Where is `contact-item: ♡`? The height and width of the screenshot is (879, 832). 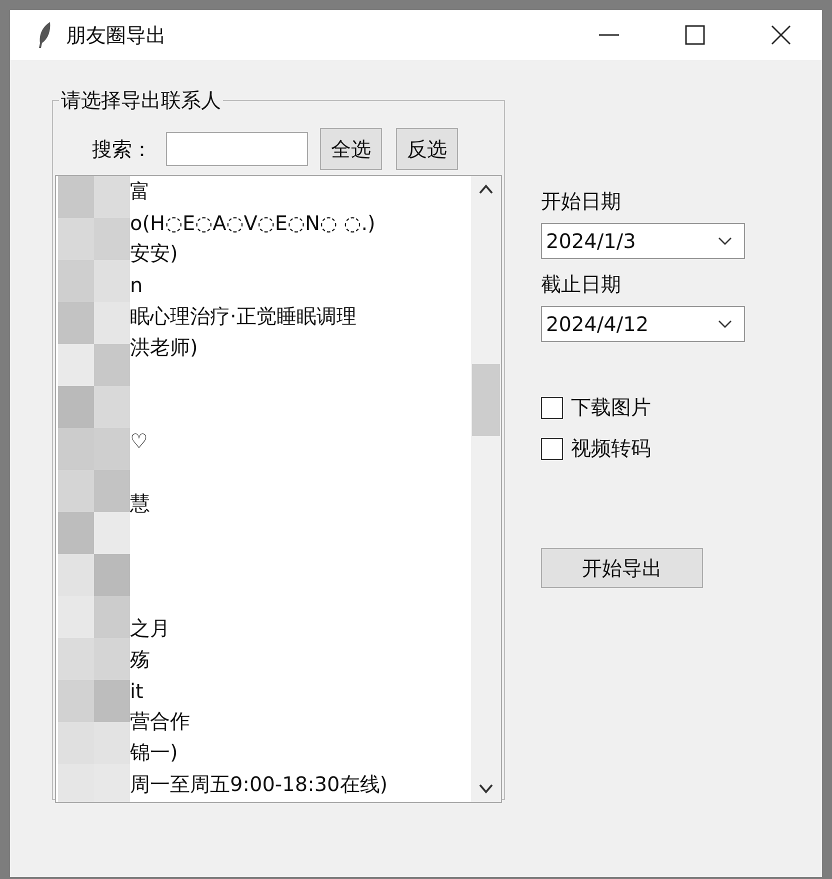 contact-item: ♡ is located at coordinates (139, 441).